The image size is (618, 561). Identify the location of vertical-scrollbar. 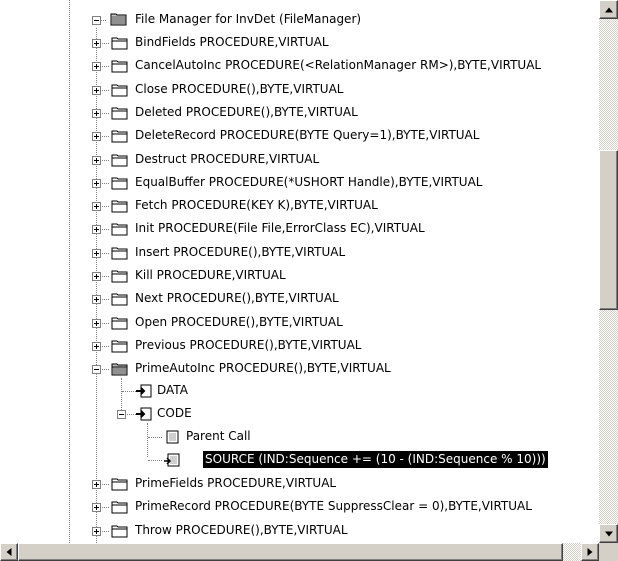
(608, 271).